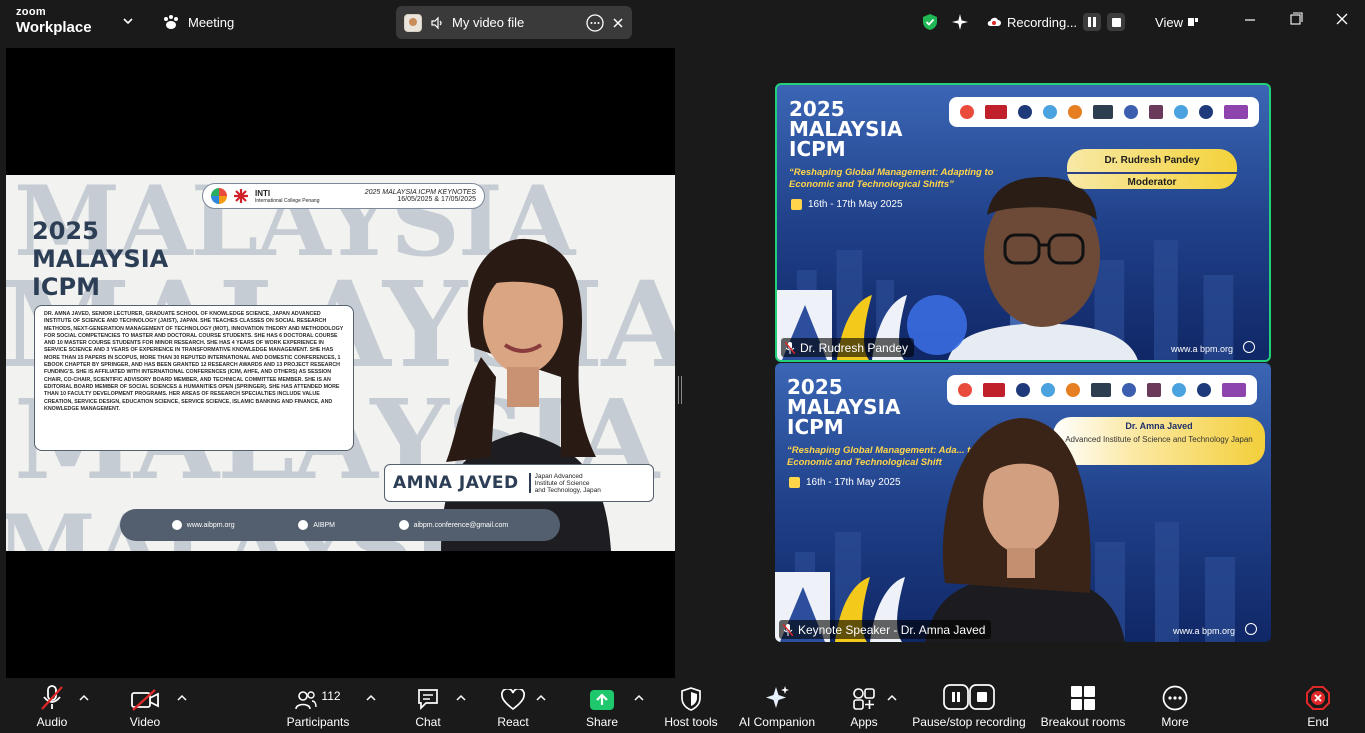 Image resolution: width=1365 pixels, height=733 pixels. What do you see at coordinates (639, 698) in the screenshot?
I see `share-options-caret-icon` at bounding box center [639, 698].